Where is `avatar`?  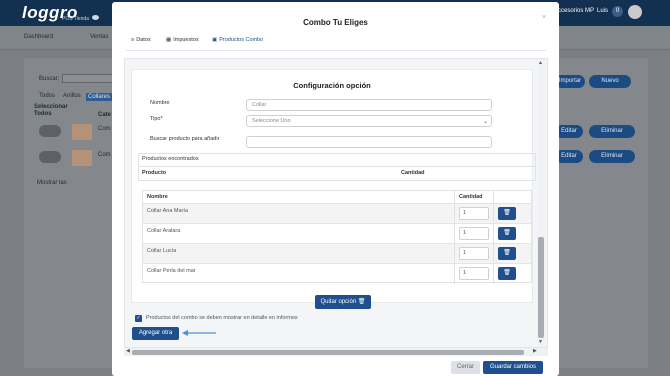
avatar is located at coordinates (635, 12).